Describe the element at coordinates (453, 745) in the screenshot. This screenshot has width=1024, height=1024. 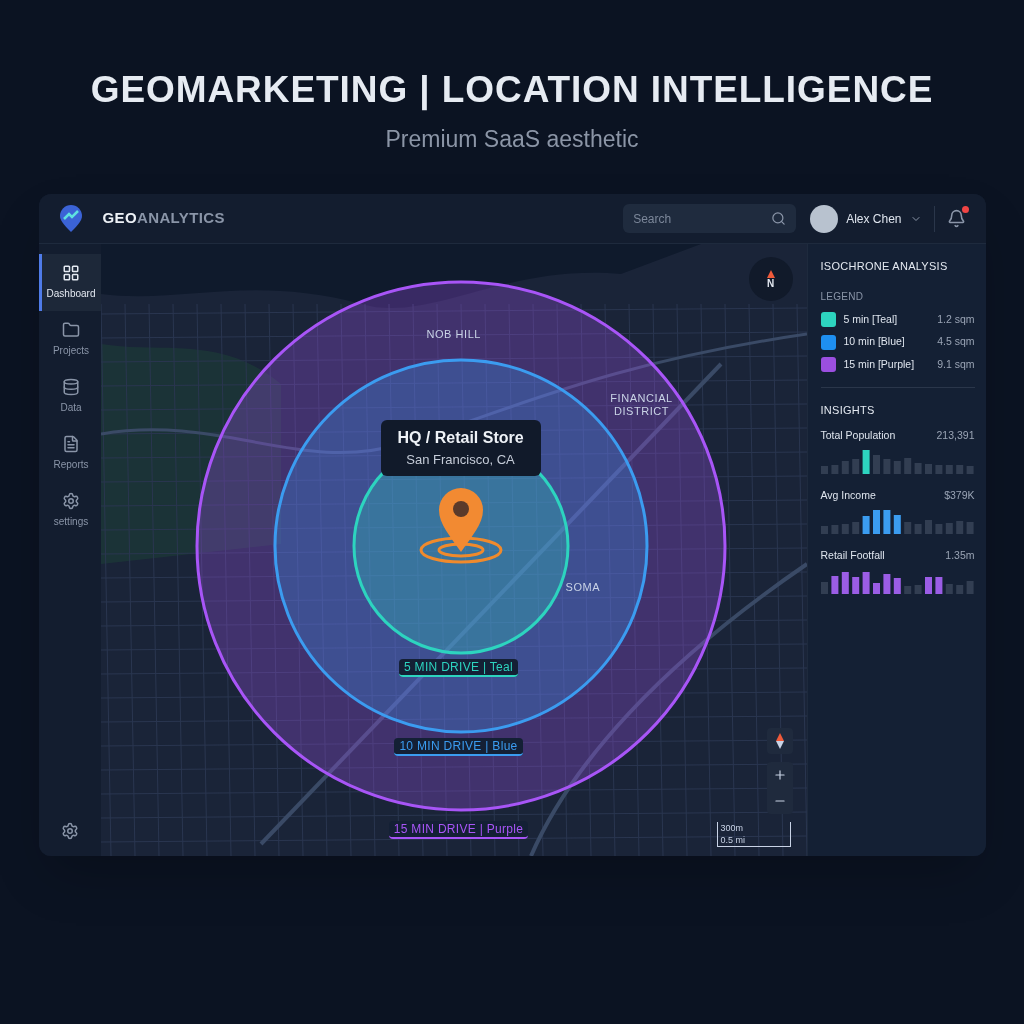
I see `zone-label: 10 MIN DRIVE | Blue` at that location.